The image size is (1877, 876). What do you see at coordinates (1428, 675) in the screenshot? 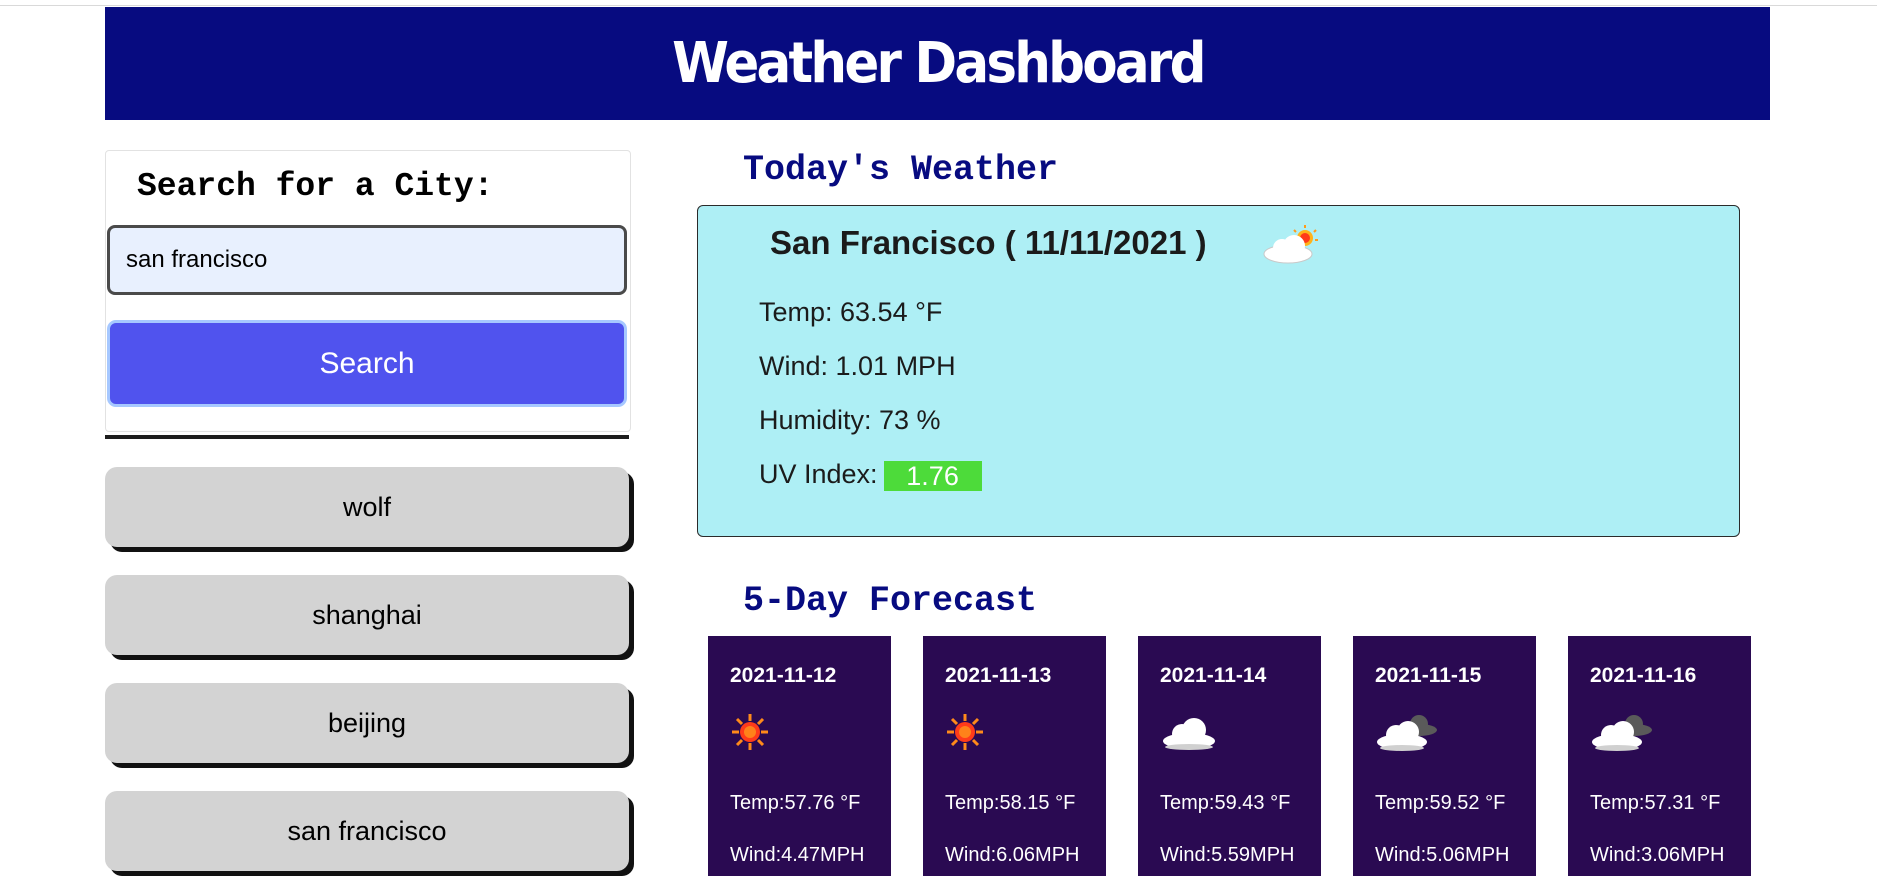
I see `forecast-date: 2021-11-15` at bounding box center [1428, 675].